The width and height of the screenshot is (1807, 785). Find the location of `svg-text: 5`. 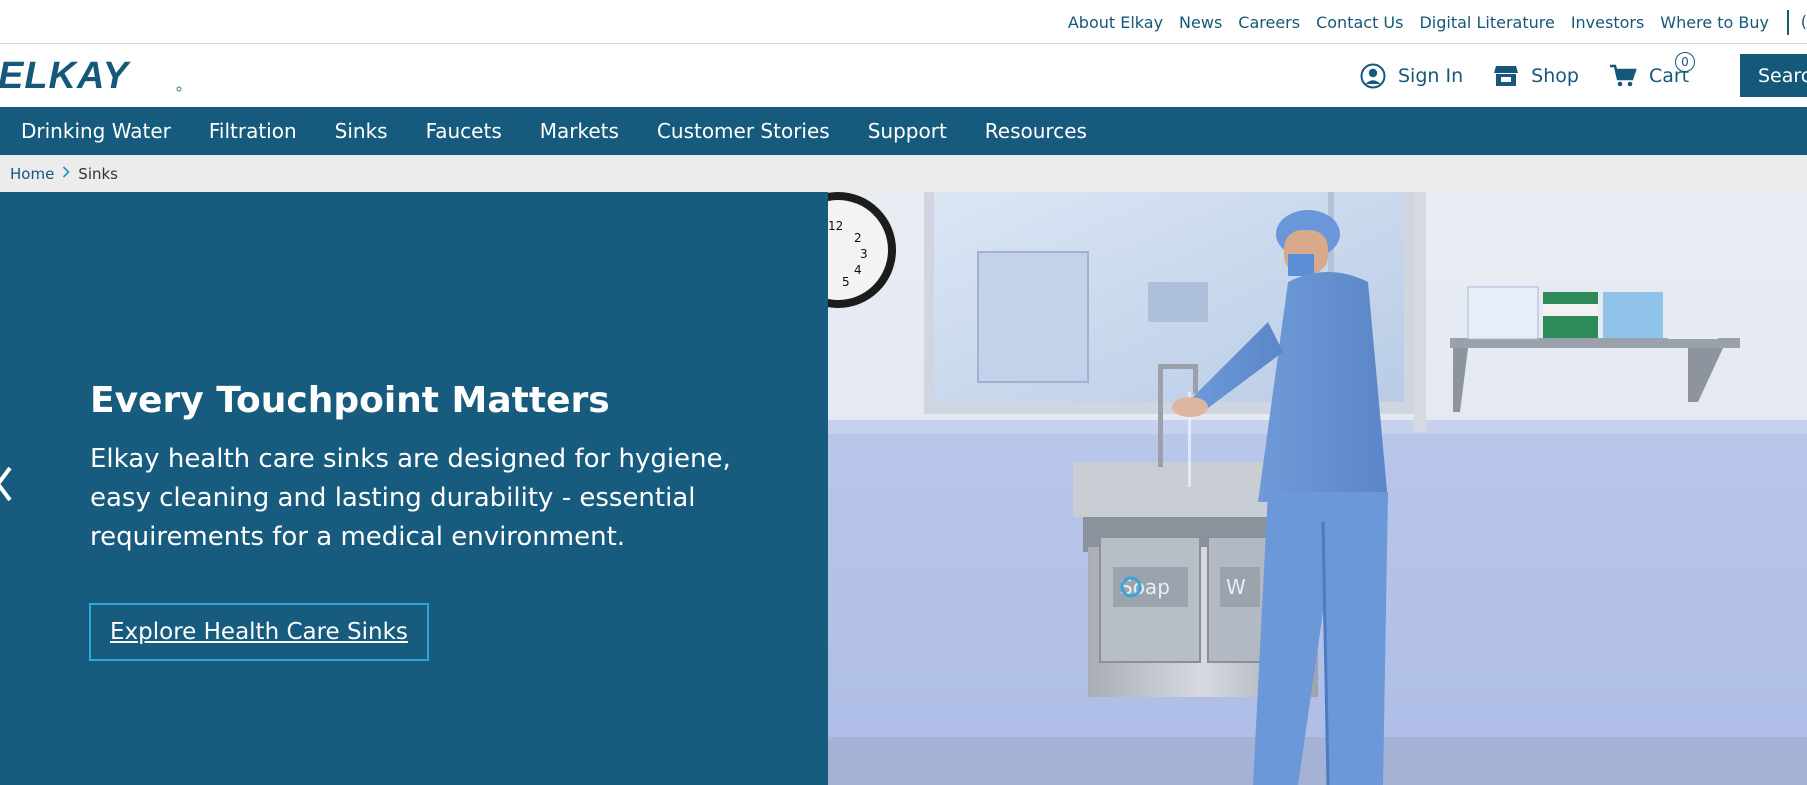

svg-text: 5 is located at coordinates (846, 282).